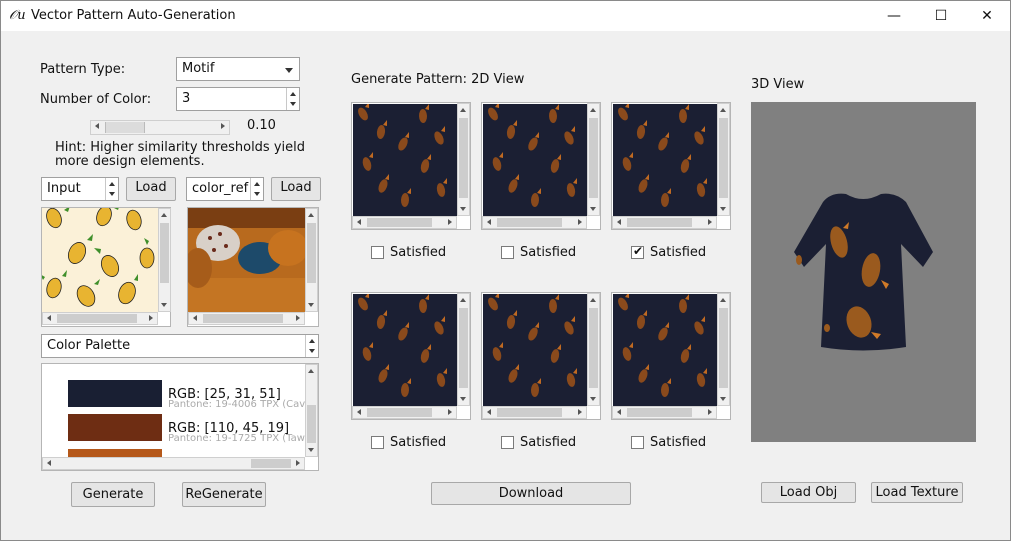 This screenshot has height=541, width=1011. Describe the element at coordinates (538, 442) in the screenshot. I see `satisfied-checkbox-5: Satisfied` at that location.